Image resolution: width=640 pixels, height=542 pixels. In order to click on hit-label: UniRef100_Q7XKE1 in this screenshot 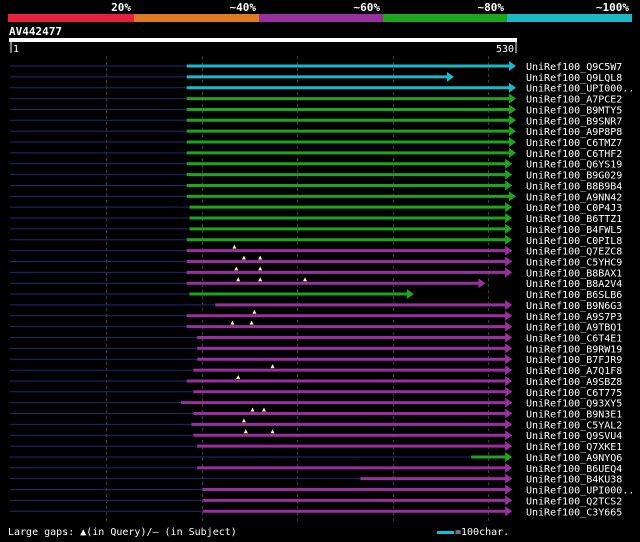, I will do `click(574, 447)`.